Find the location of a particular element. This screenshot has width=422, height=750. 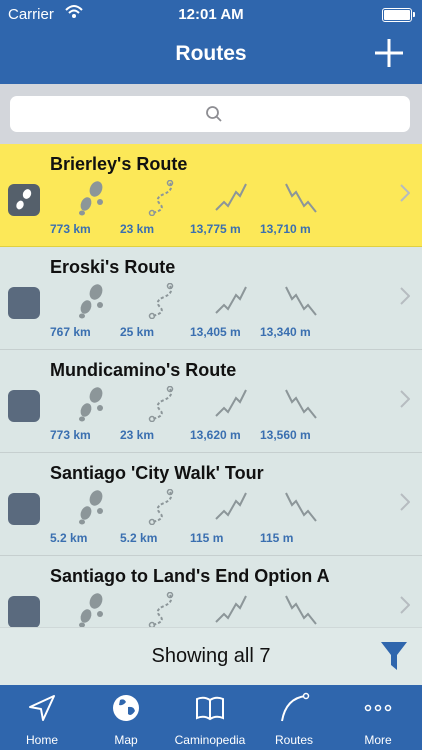

status-time: 12:01 AM is located at coordinates (211, 14).